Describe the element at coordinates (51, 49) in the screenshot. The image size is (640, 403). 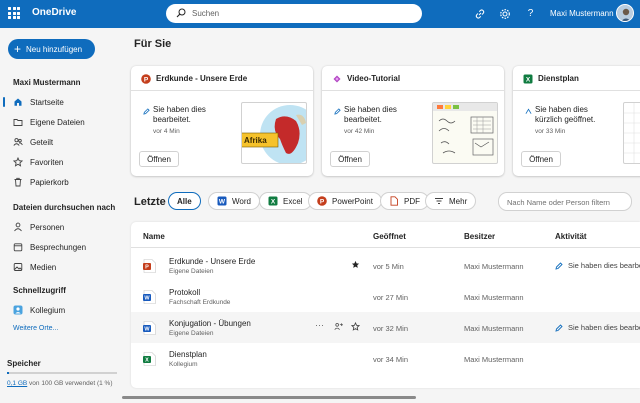
I see `add-new-button: + Neu hinzufügen` at that location.